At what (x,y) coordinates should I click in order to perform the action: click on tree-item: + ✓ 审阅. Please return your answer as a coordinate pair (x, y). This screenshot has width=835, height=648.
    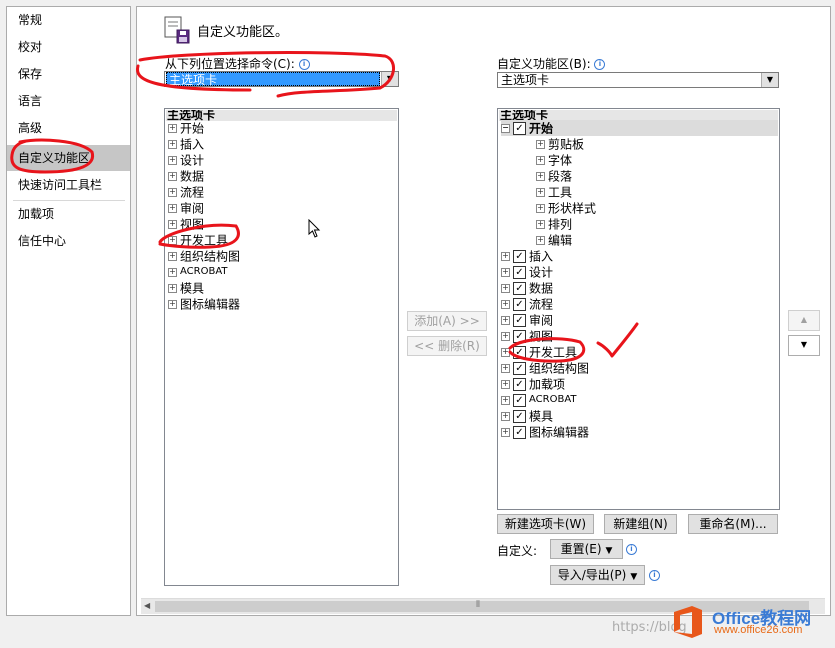
    Looking at the image, I should click on (527, 320).